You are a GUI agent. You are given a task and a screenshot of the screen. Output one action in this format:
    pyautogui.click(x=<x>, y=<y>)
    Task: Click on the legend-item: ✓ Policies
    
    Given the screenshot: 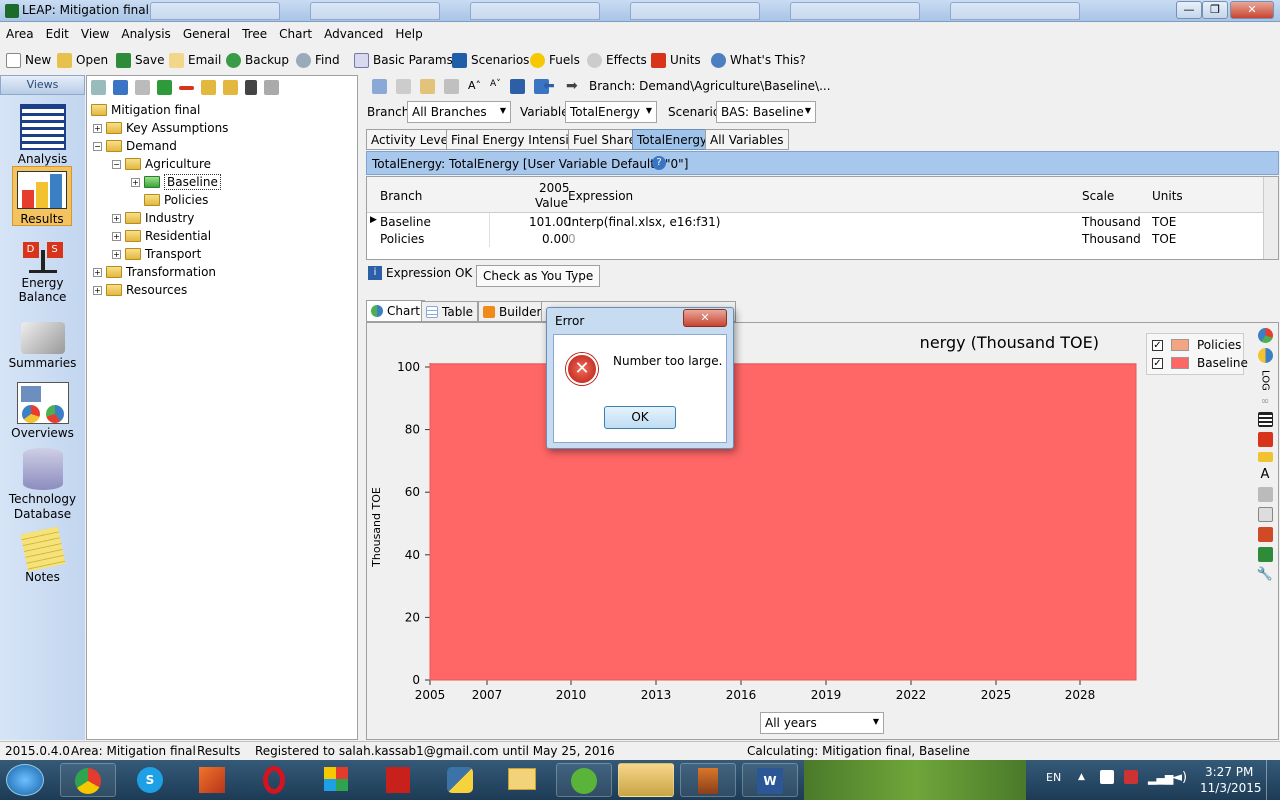 What is the action you would take?
    pyautogui.click(x=1196, y=345)
    